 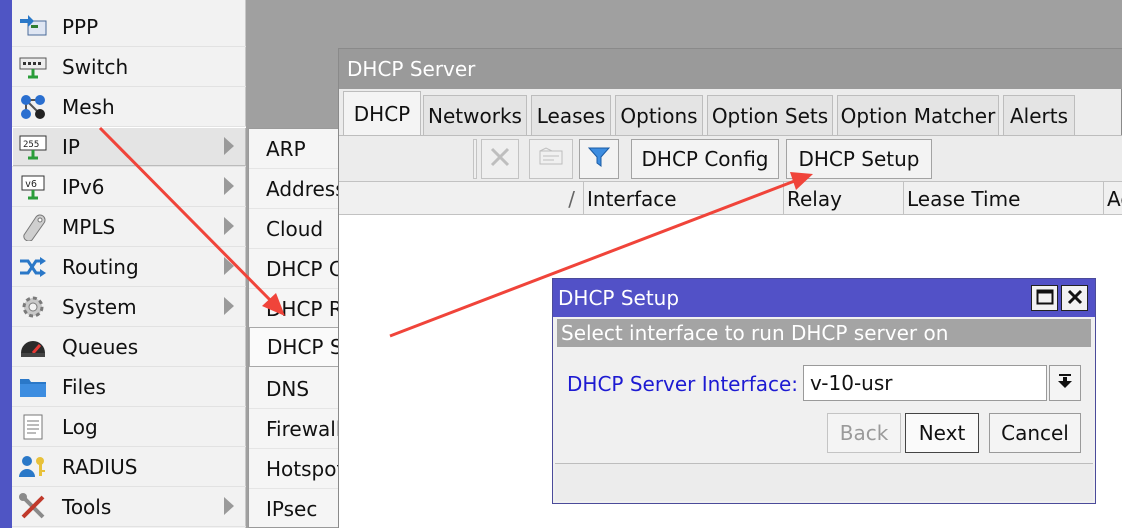 What do you see at coordinates (382, 113) in the screenshot?
I see `tab-dhcp: DHCP` at bounding box center [382, 113].